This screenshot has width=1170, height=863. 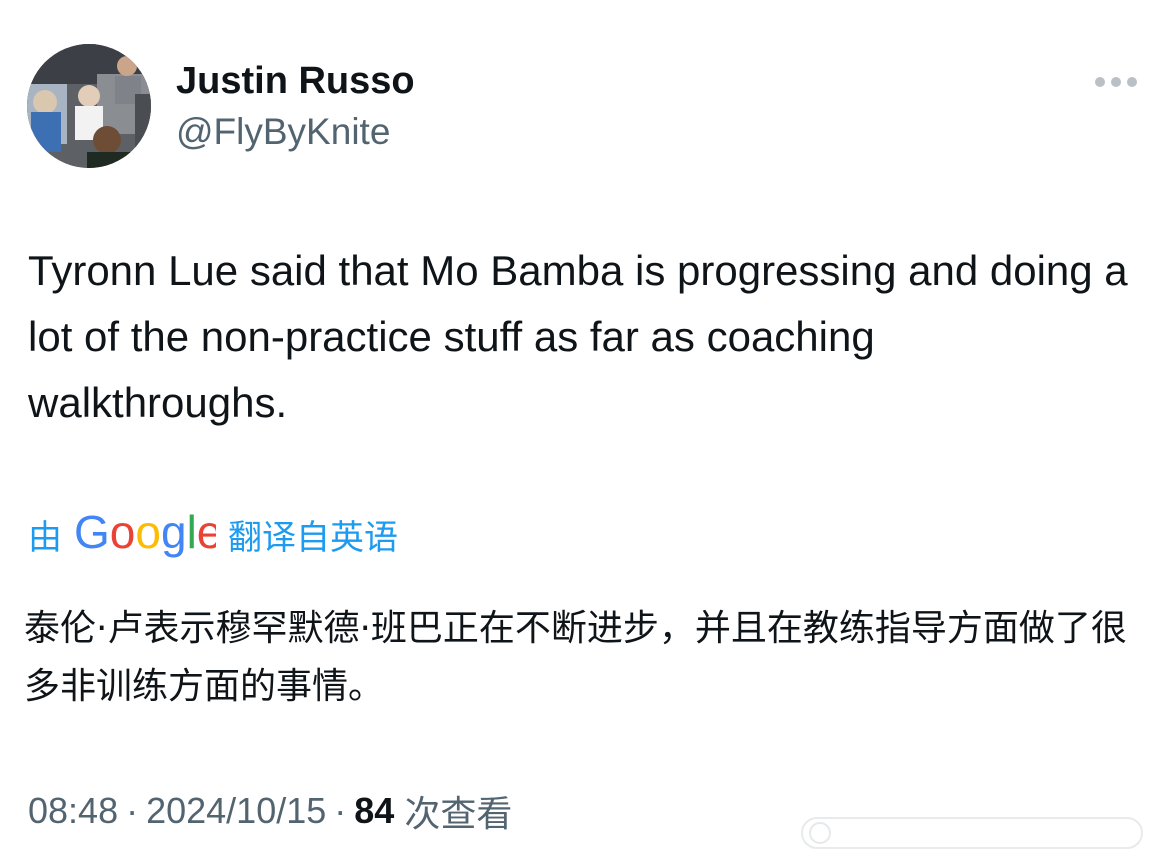 What do you see at coordinates (73, 811) in the screenshot?
I see `tweet-time: 08:48` at bounding box center [73, 811].